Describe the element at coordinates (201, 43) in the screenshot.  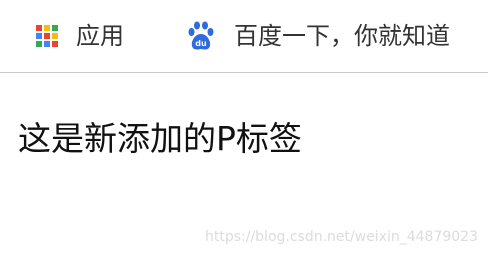
I see `baidu-icon-text: du` at that location.